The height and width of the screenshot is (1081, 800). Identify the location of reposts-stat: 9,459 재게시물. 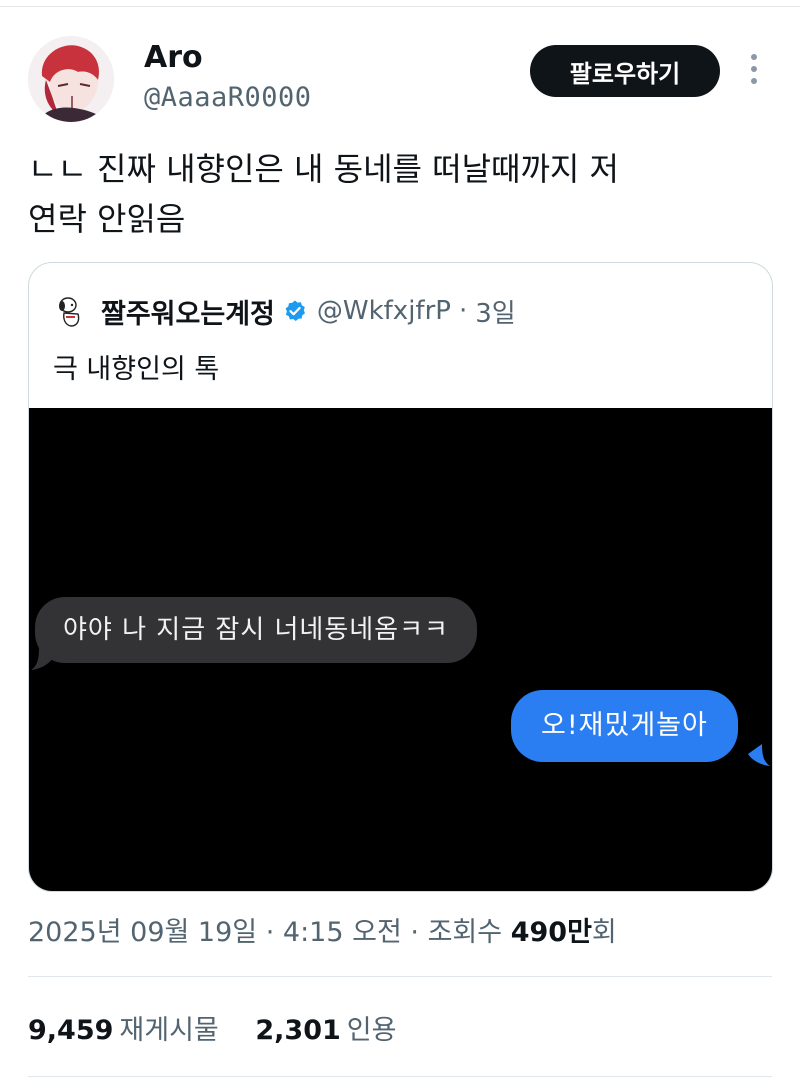
(123, 1027).